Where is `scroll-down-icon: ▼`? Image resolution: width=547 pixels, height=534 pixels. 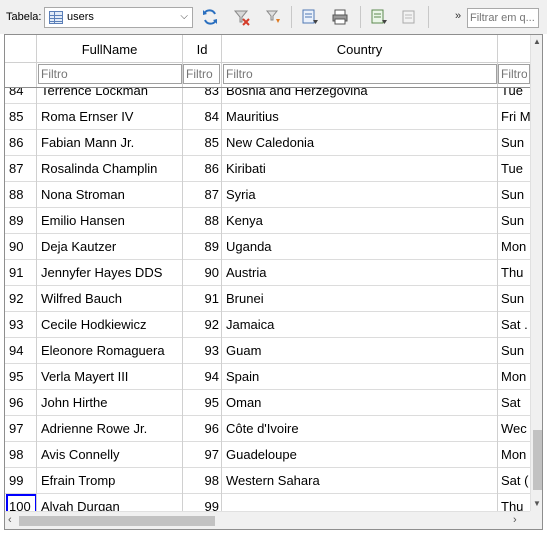
scroll-down-icon: ▼ is located at coordinates (537, 503).